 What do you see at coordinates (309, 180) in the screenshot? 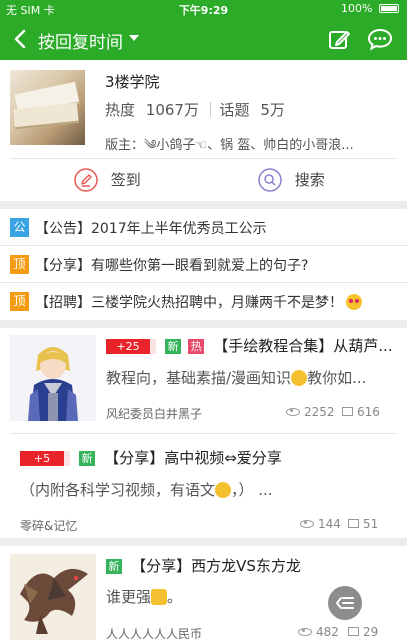
I see `search-label: 搜索` at bounding box center [309, 180].